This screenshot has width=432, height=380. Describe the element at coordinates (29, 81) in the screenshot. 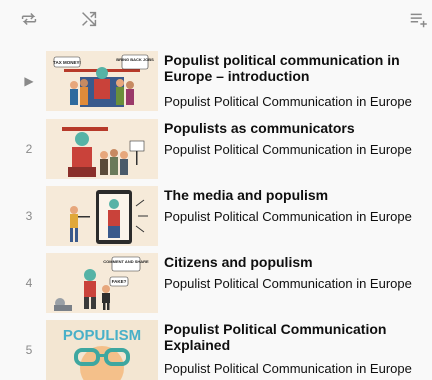

I see `now-playing-indicator: ▶` at that location.